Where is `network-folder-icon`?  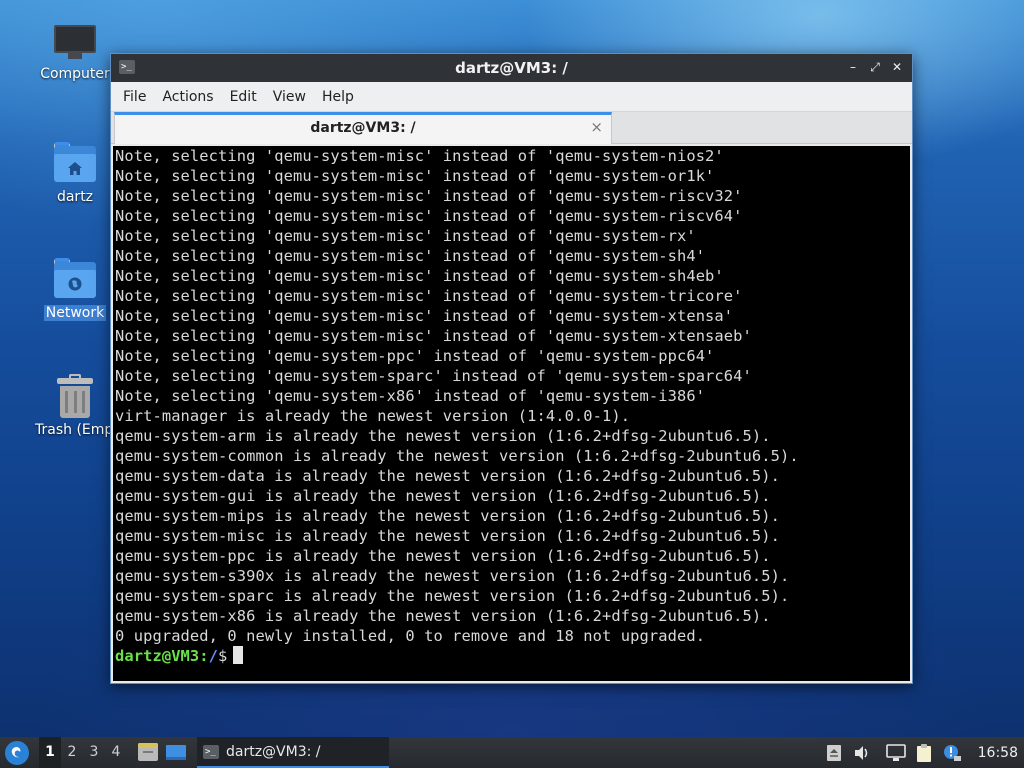 network-folder-icon is located at coordinates (75, 278).